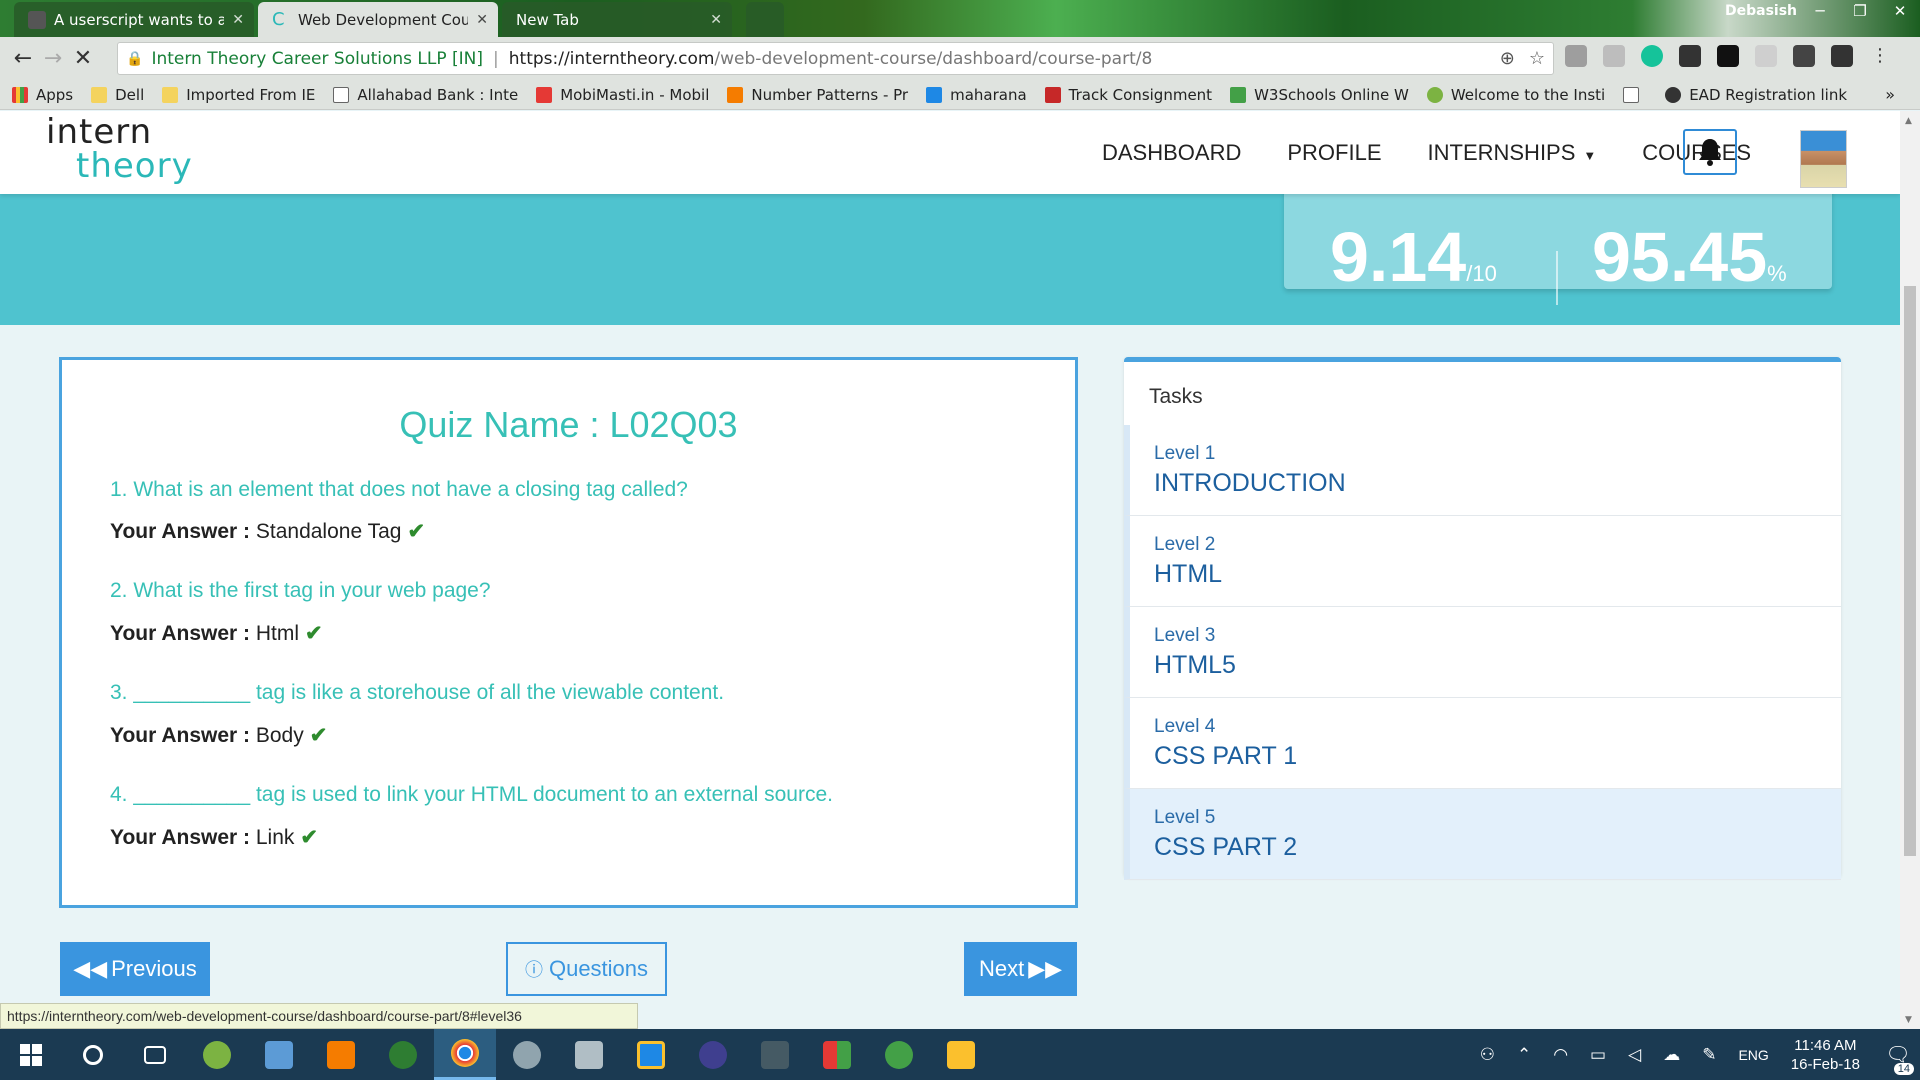 The image size is (1920, 1080). Describe the element at coordinates (238, 95) in the screenshot. I see `bookmark-imported-from-ie: Imported From IE` at that location.